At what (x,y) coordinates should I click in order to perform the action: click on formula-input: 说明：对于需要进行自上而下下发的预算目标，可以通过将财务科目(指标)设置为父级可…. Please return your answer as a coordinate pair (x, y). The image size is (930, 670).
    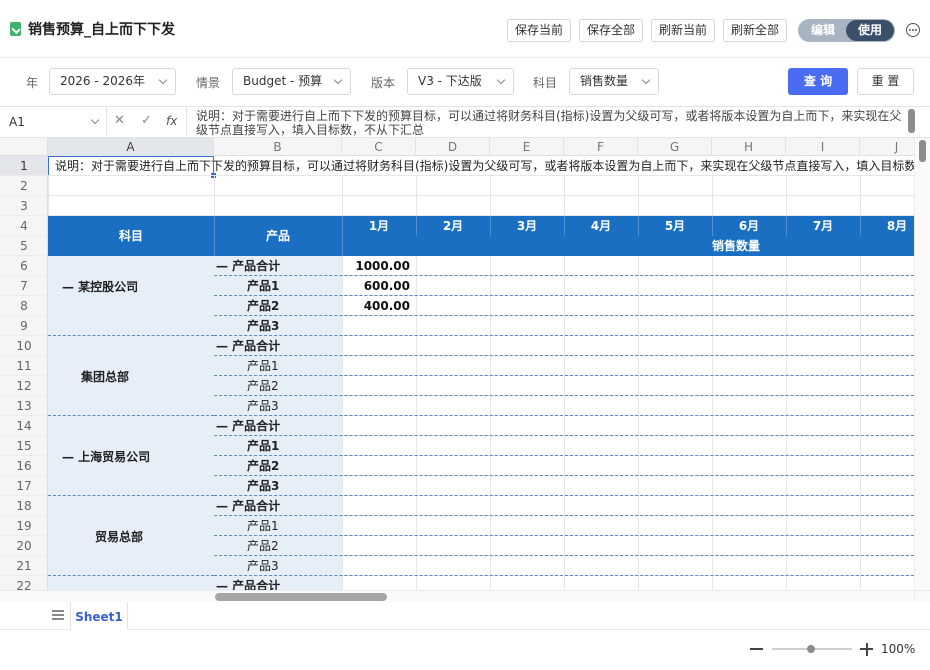
    Looking at the image, I should click on (549, 123).